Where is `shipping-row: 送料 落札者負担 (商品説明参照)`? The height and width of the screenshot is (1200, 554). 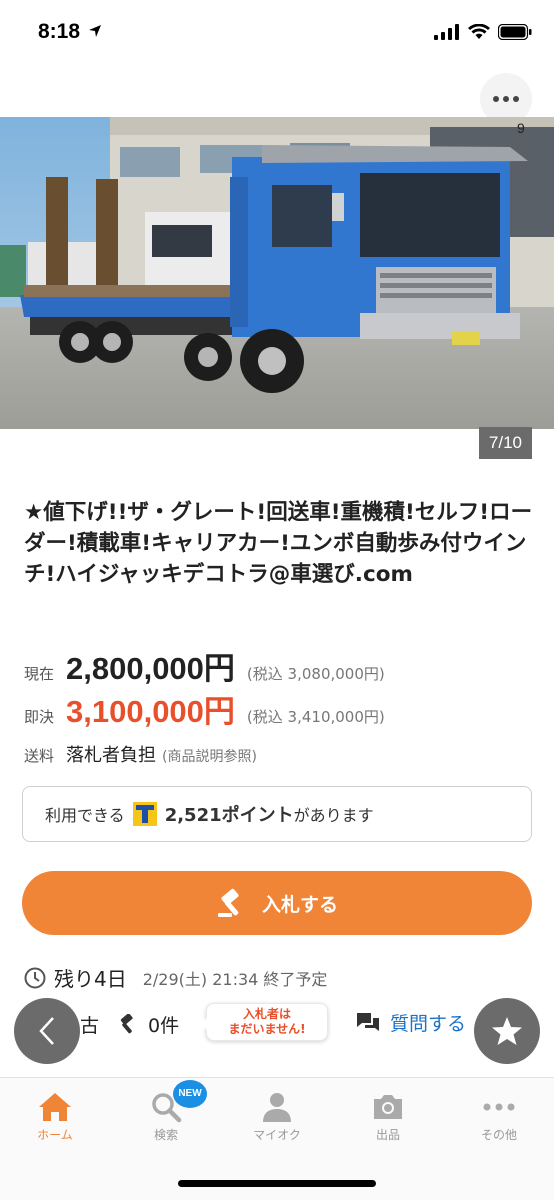
shipping-row: 送料 落札者負担 (商品説明参照) is located at coordinates (140, 754).